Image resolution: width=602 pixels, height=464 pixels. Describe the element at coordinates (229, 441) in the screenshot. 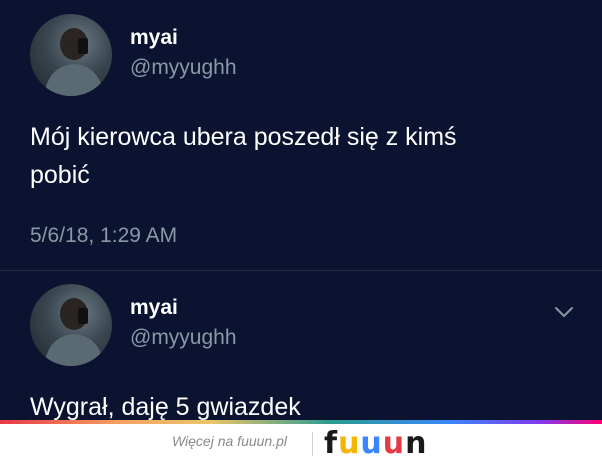

I see `more-link-label: Więcej na fuuun.pl` at that location.